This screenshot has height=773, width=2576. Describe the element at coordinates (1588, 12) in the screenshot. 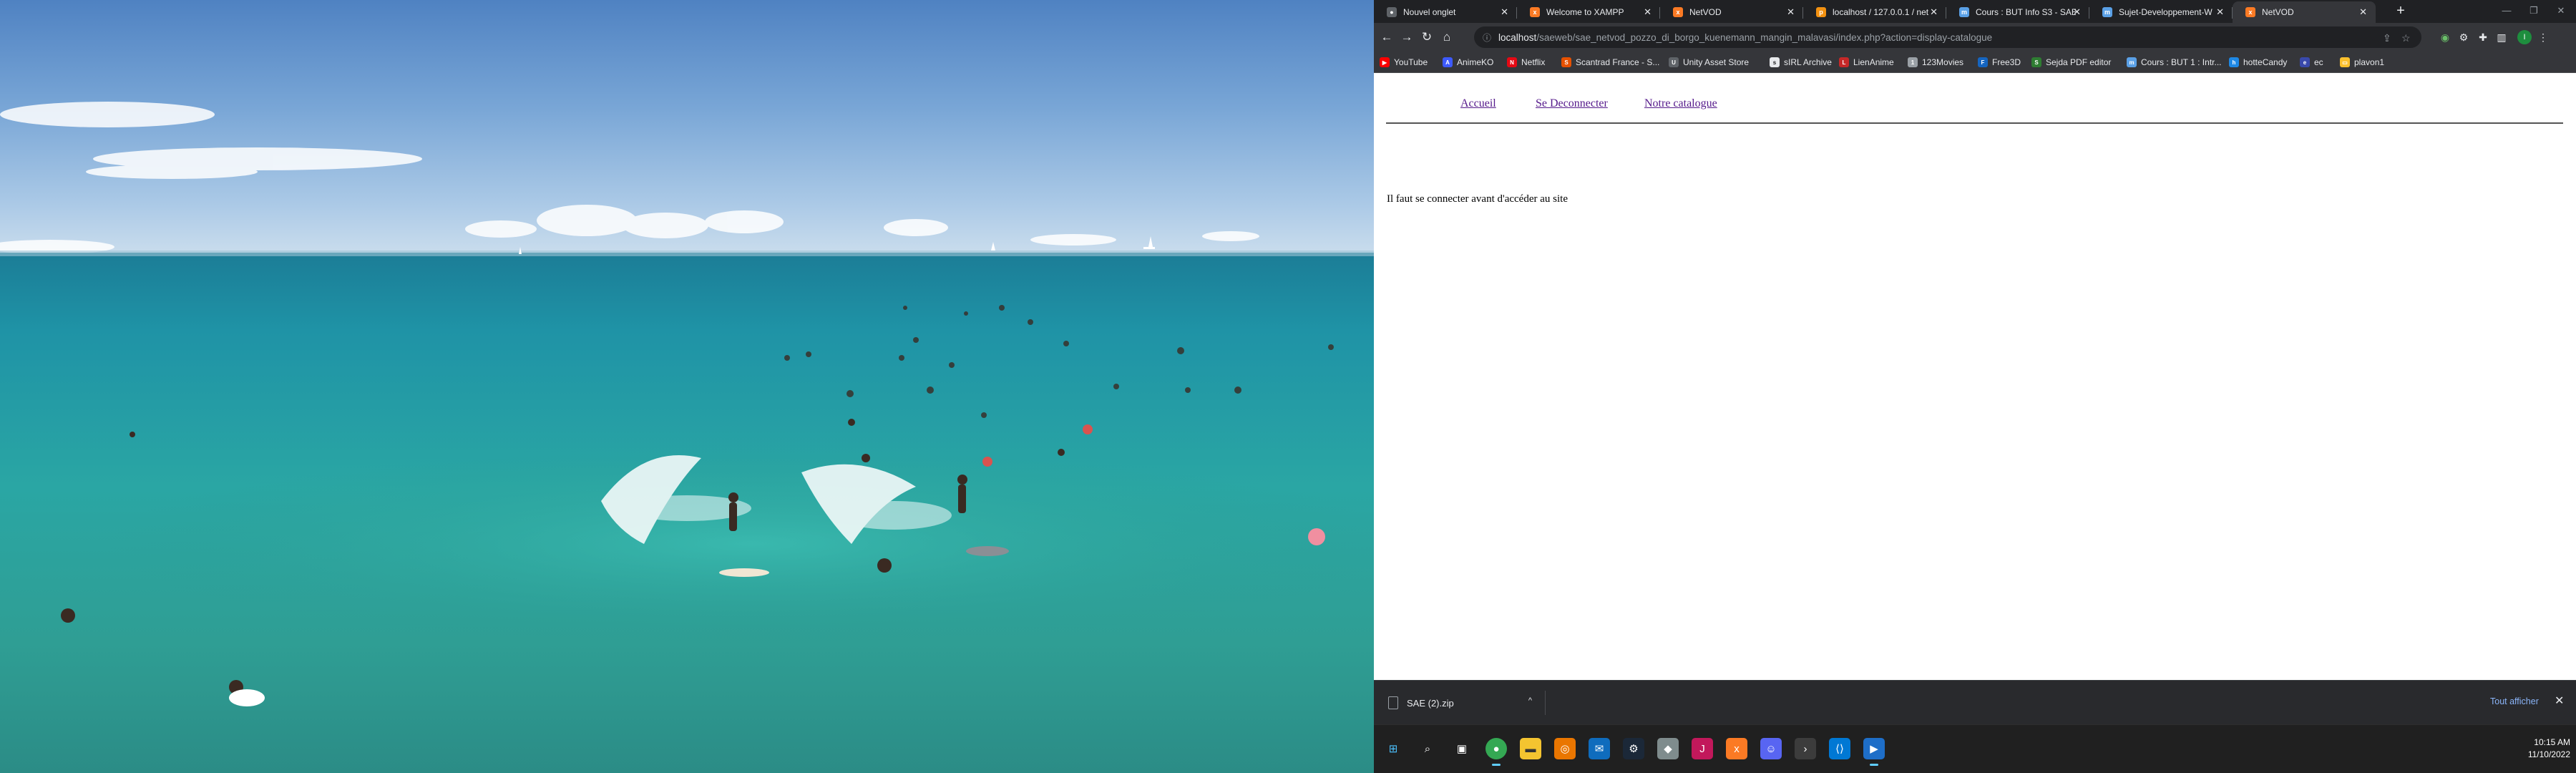

I see `tab-1: x Welcome to XAMPP ✕` at that location.